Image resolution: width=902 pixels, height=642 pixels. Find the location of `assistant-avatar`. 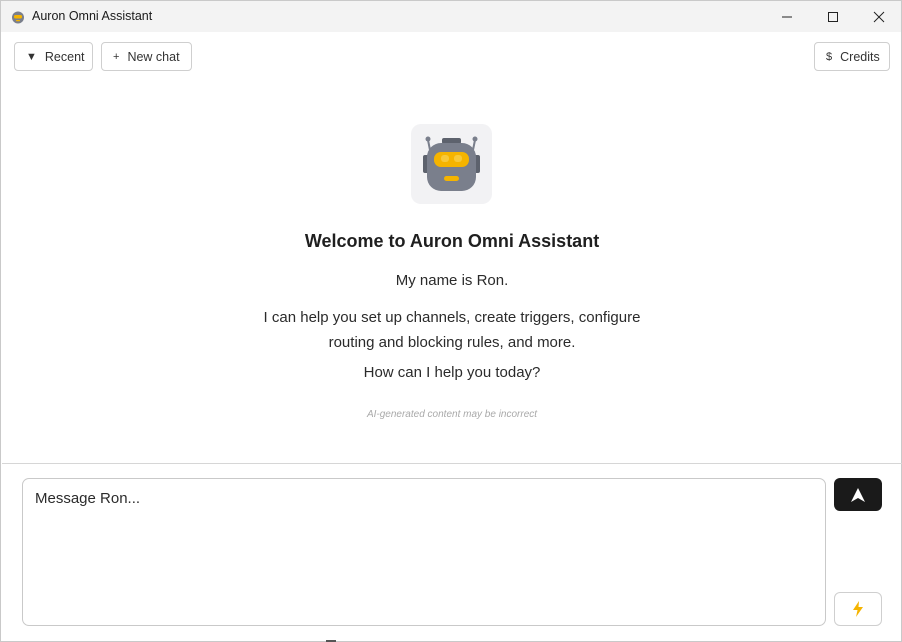

assistant-avatar is located at coordinates (451, 164).